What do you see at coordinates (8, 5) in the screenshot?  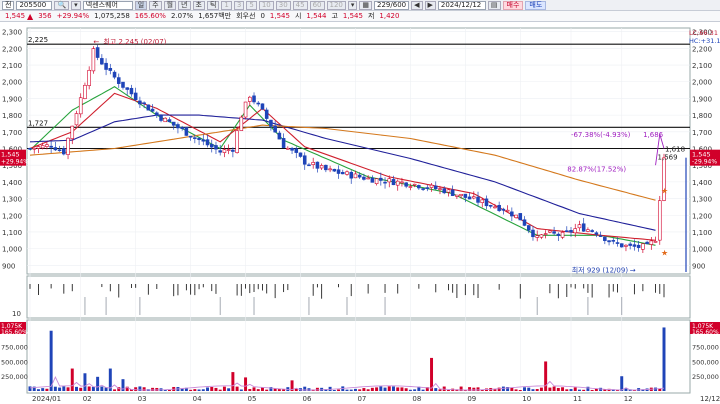 I see `market-select: 전` at bounding box center [8, 5].